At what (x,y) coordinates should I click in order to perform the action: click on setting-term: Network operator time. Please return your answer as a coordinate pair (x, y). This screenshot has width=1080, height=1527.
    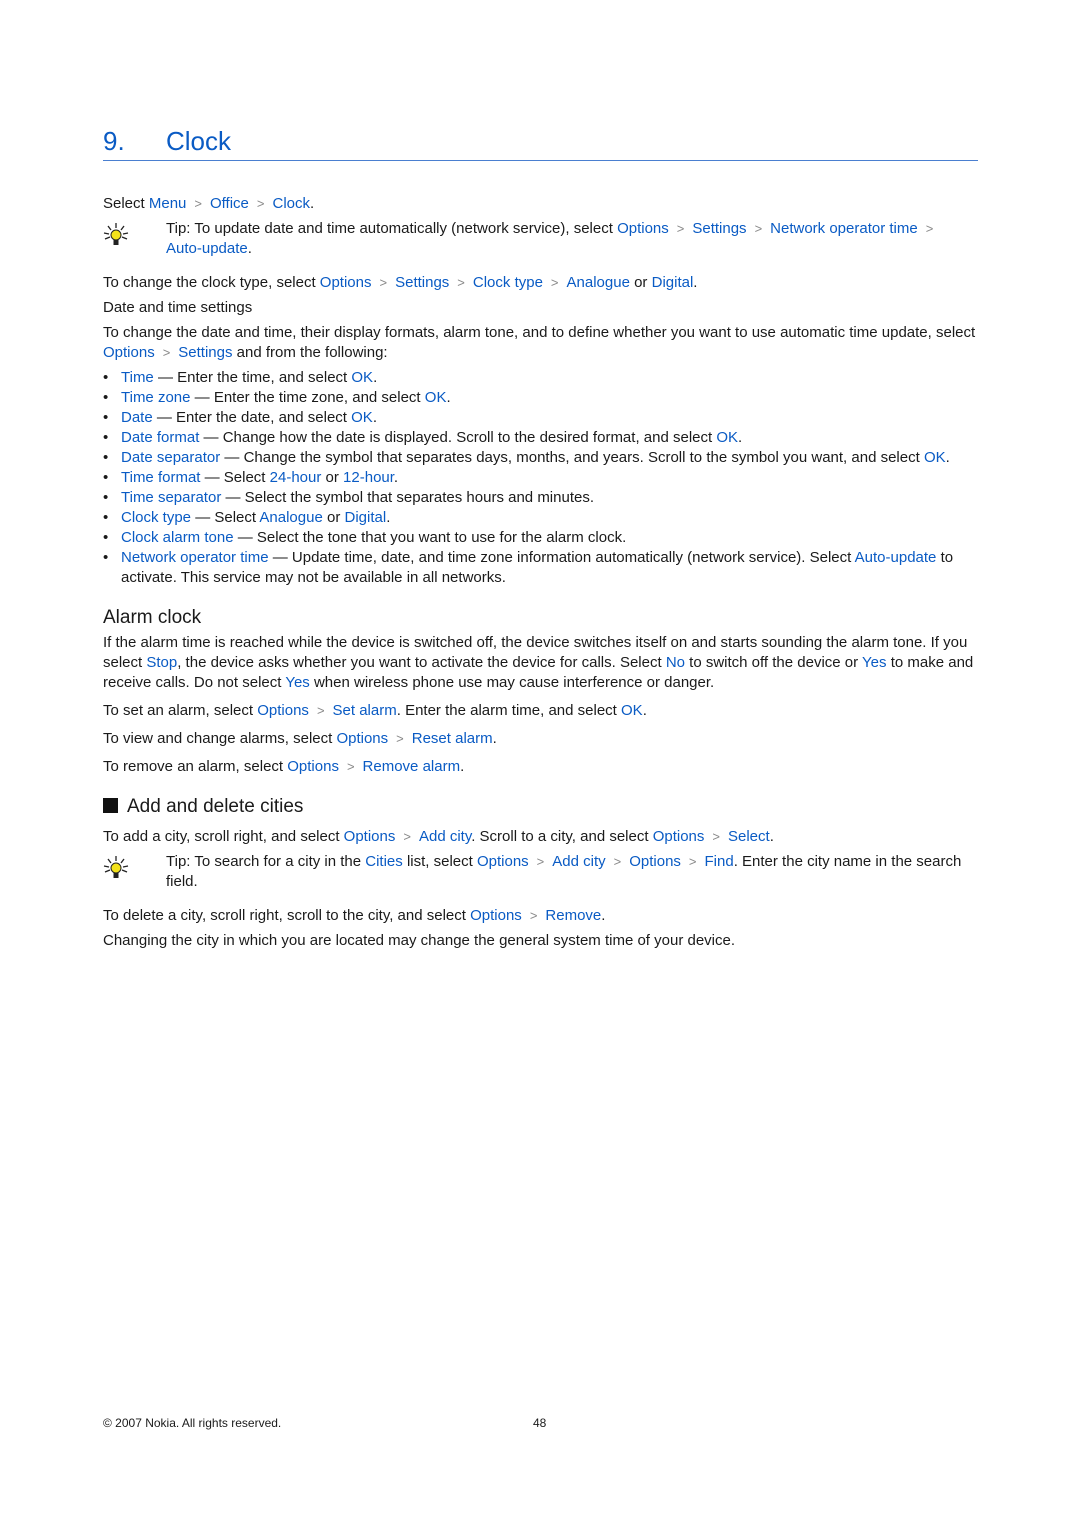
    Looking at the image, I should click on (195, 557).